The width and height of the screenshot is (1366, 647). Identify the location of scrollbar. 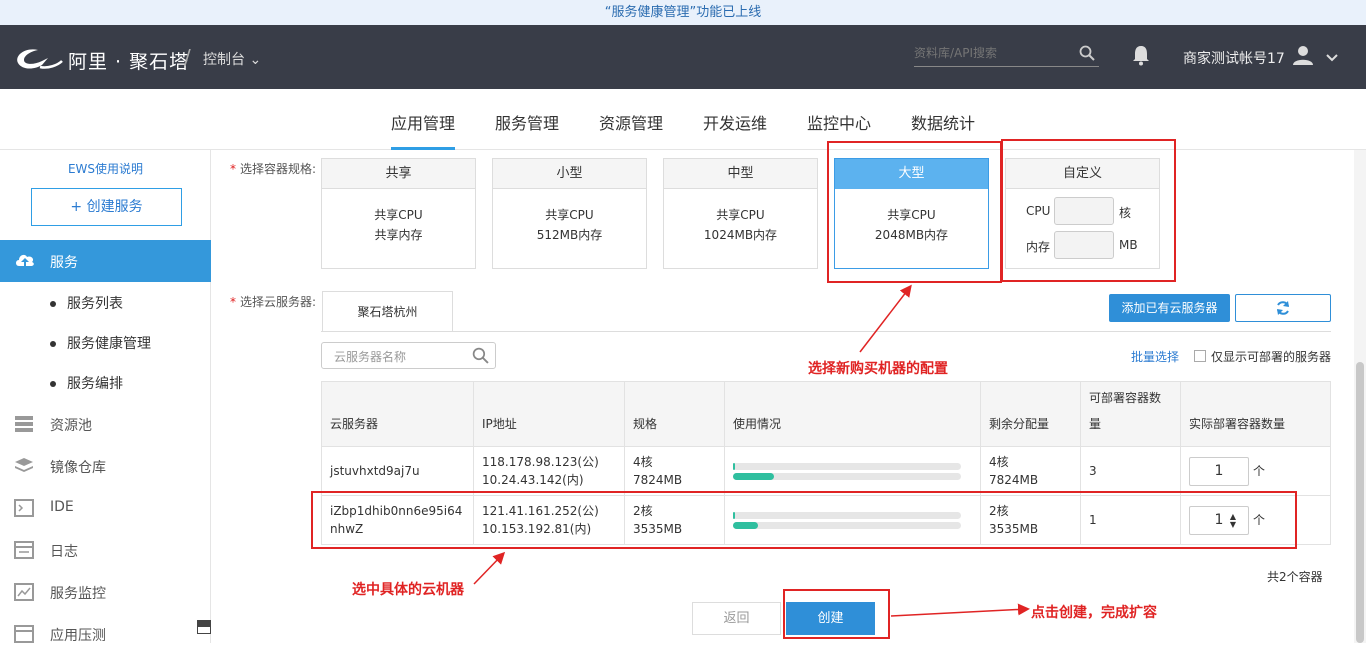
(1360, 396).